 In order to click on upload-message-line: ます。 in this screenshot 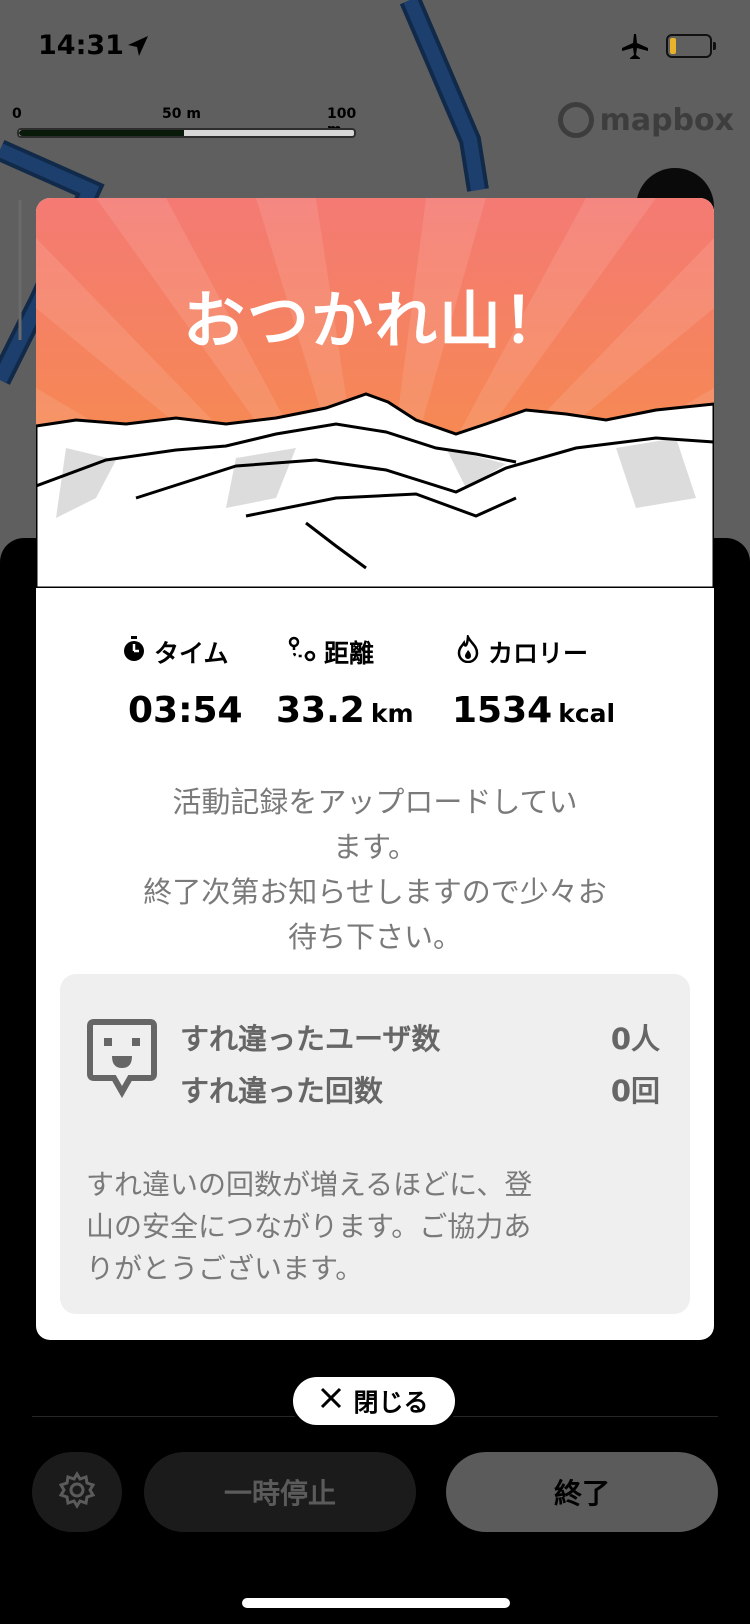, I will do `click(375, 847)`.